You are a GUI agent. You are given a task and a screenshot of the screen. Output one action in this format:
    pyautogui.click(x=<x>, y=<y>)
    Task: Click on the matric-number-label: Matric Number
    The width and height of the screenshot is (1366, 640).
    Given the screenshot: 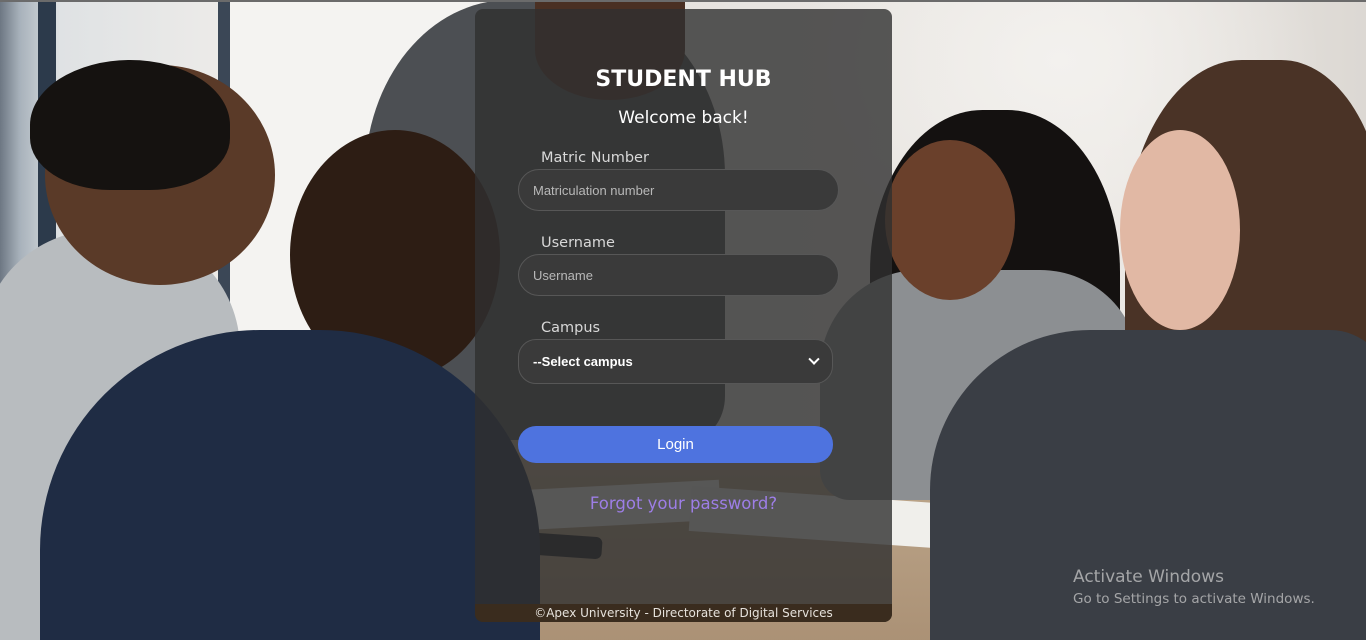 What is the action you would take?
    pyautogui.click(x=595, y=158)
    